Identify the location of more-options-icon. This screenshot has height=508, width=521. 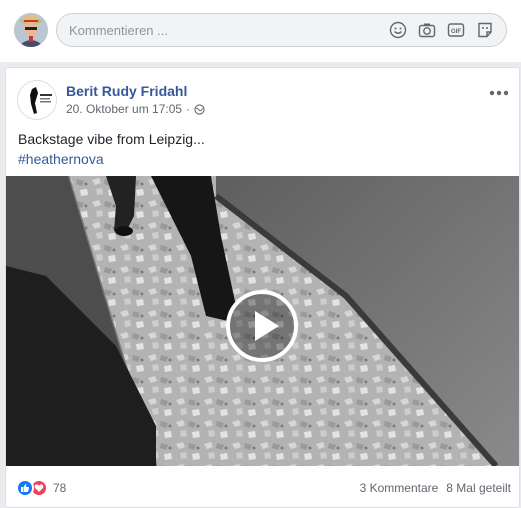
(499, 90).